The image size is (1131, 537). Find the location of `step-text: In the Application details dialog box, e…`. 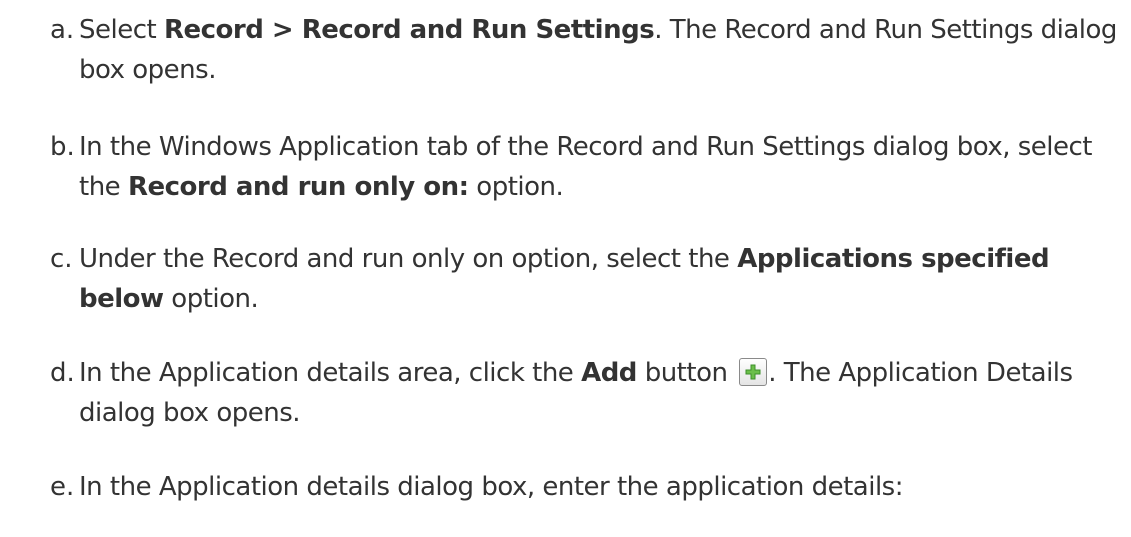

step-text: In the Application details dialog box, e… is located at coordinates (601, 487).